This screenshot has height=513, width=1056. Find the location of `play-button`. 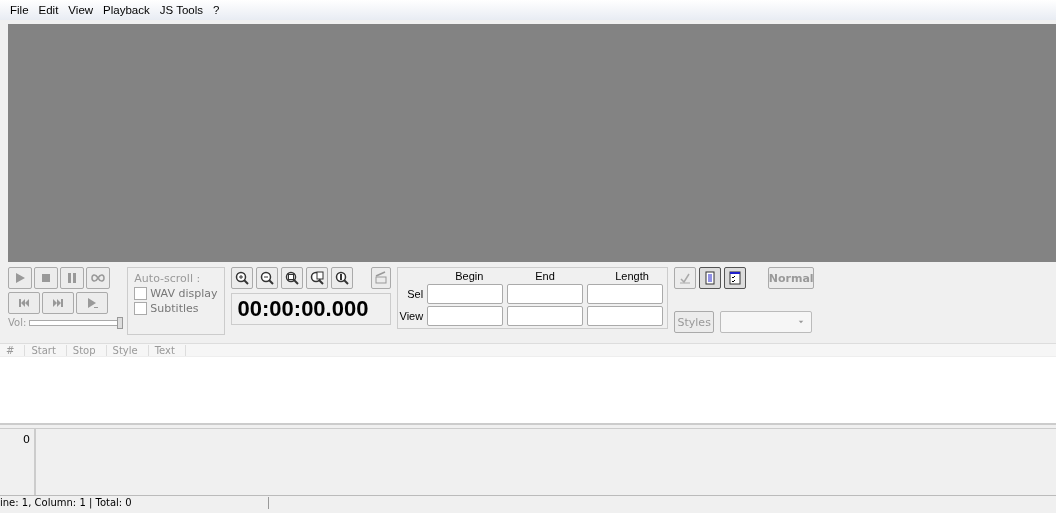

play-button is located at coordinates (20, 278).